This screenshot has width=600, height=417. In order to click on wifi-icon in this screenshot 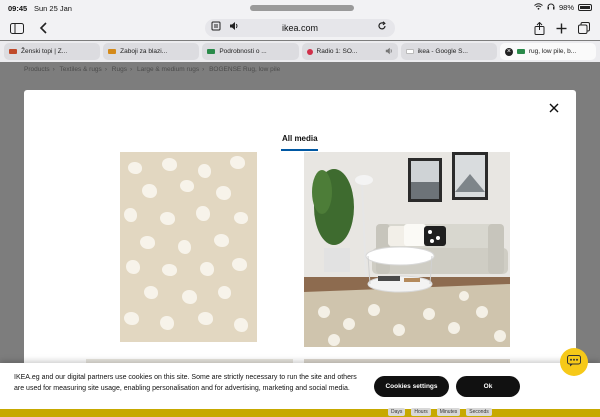, I will do `click(538, 7)`.